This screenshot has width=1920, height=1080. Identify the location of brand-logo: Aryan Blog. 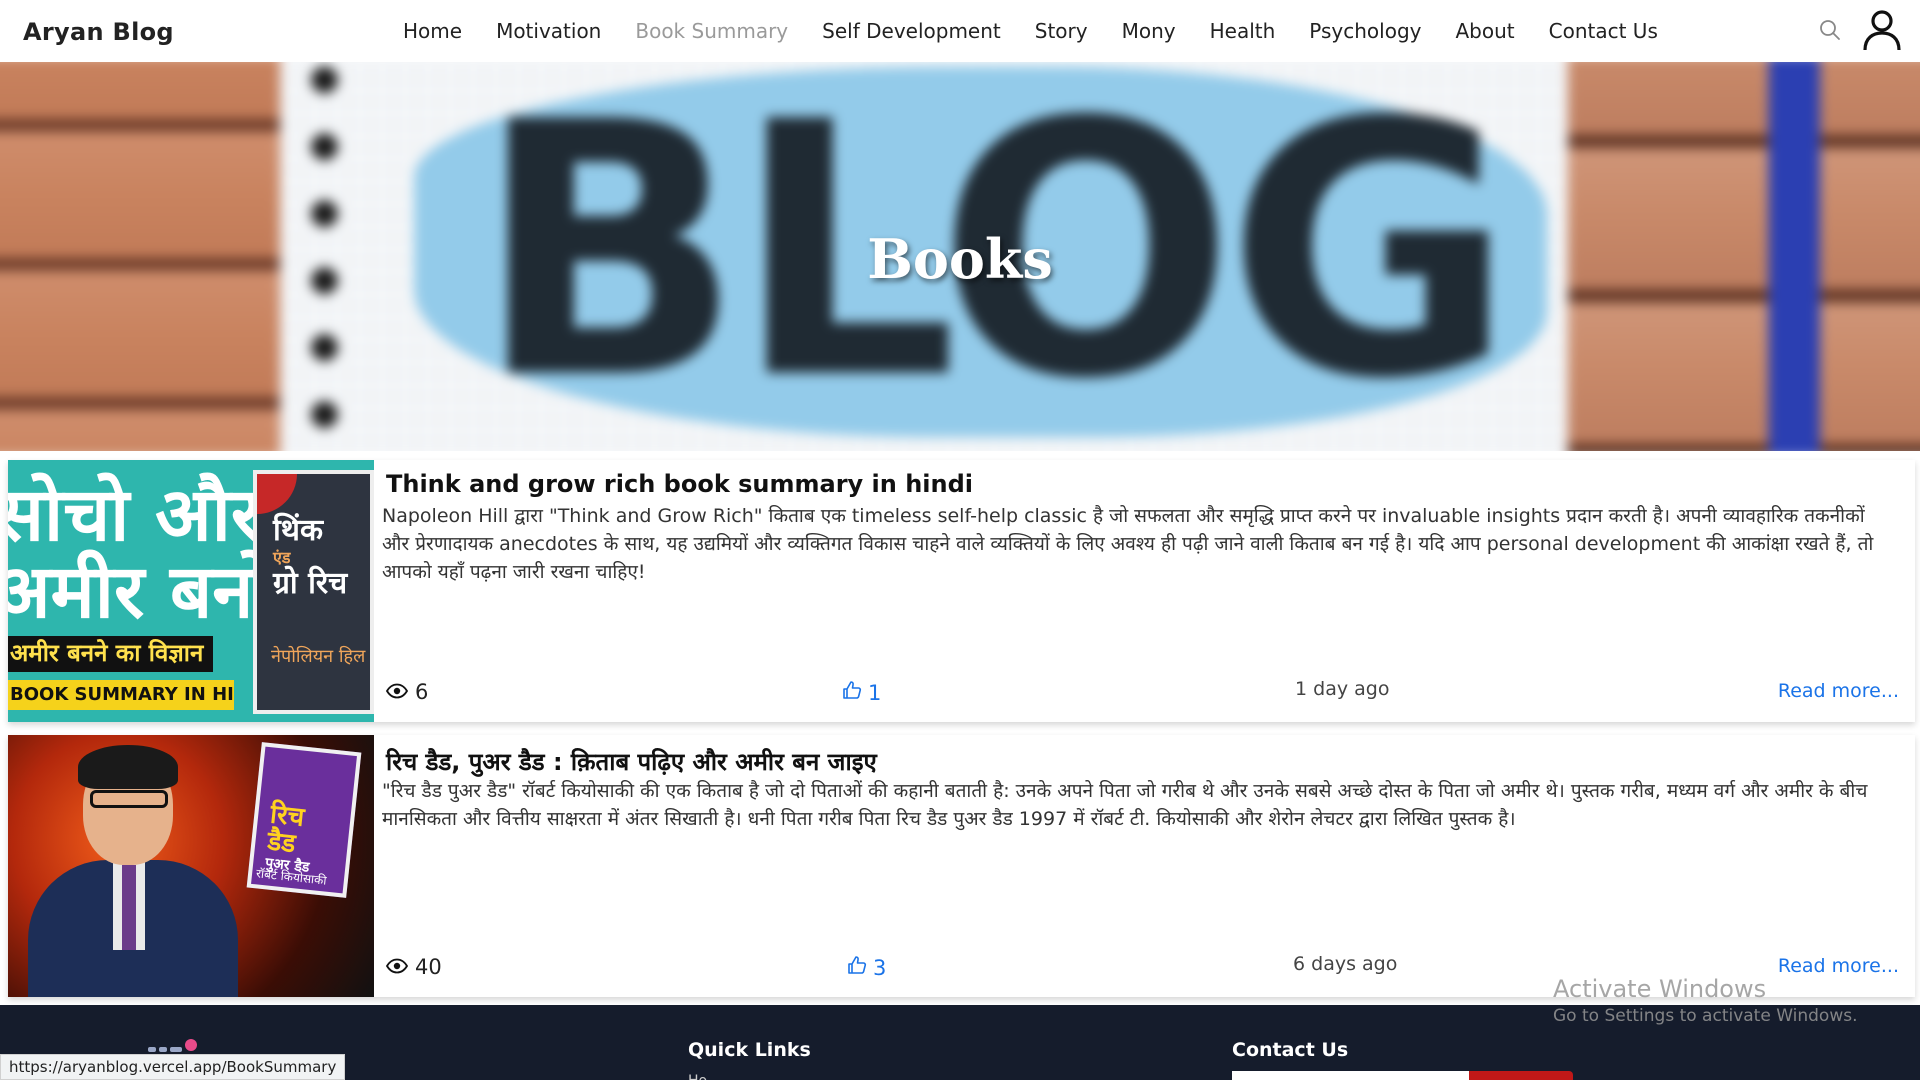
(98, 32).